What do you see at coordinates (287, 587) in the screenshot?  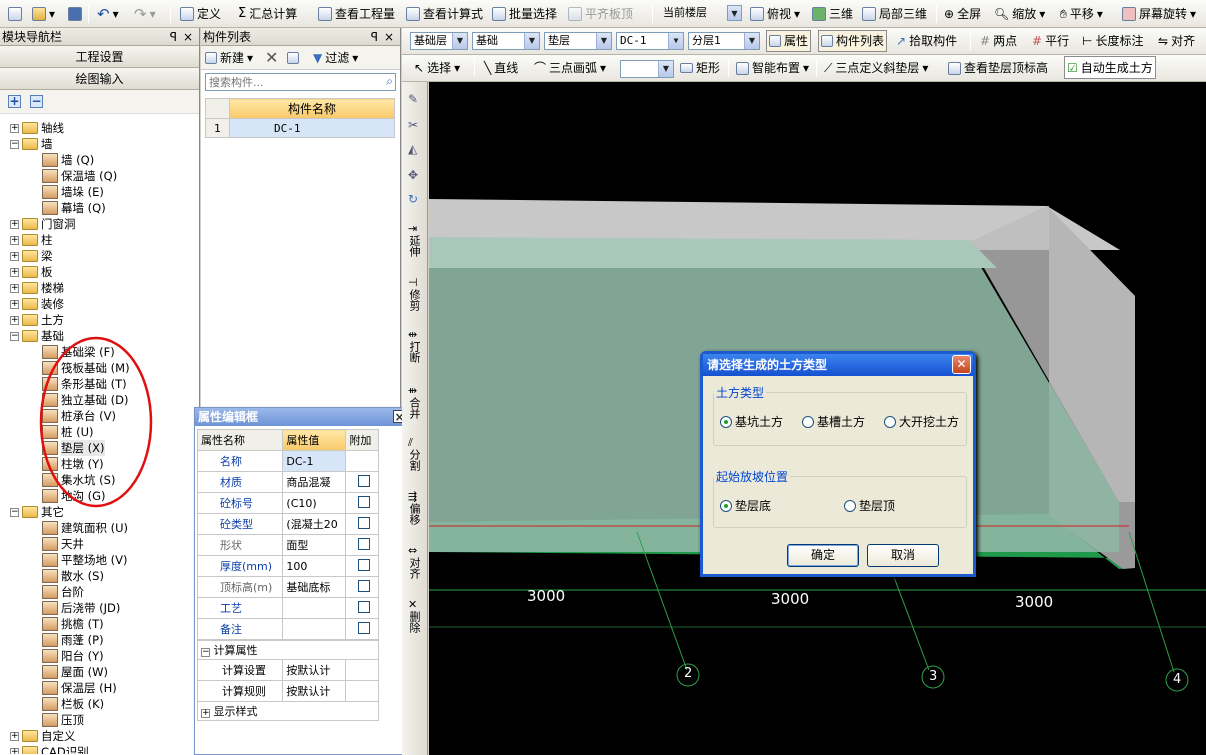 I see `property-row: 顶标高(m) 基础底标` at bounding box center [287, 587].